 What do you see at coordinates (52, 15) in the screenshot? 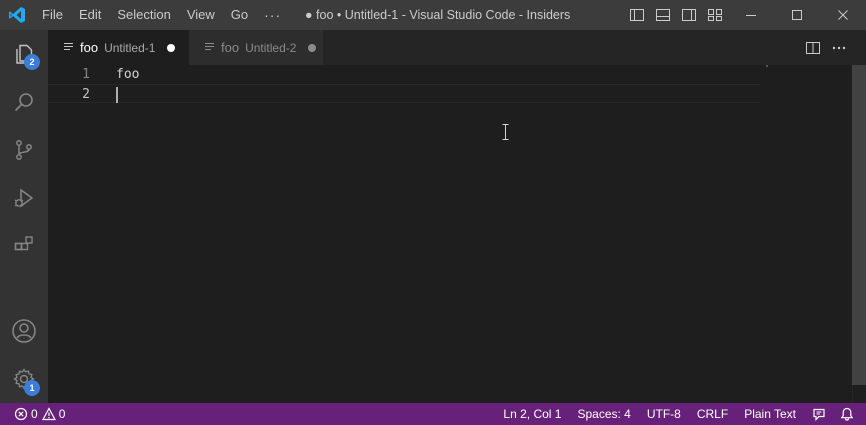
I see `menu-file: File` at bounding box center [52, 15].